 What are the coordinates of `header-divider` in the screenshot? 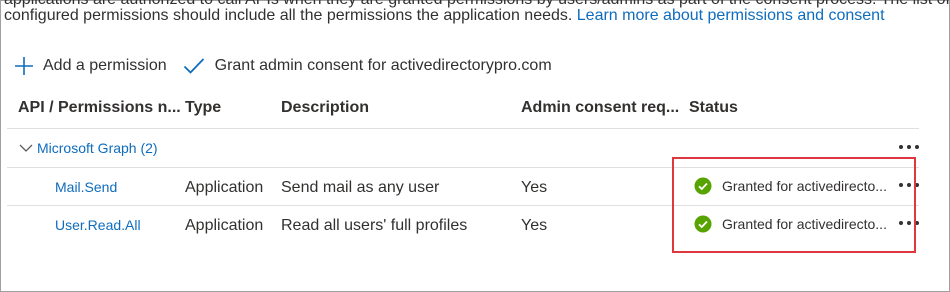 It's located at (463, 128).